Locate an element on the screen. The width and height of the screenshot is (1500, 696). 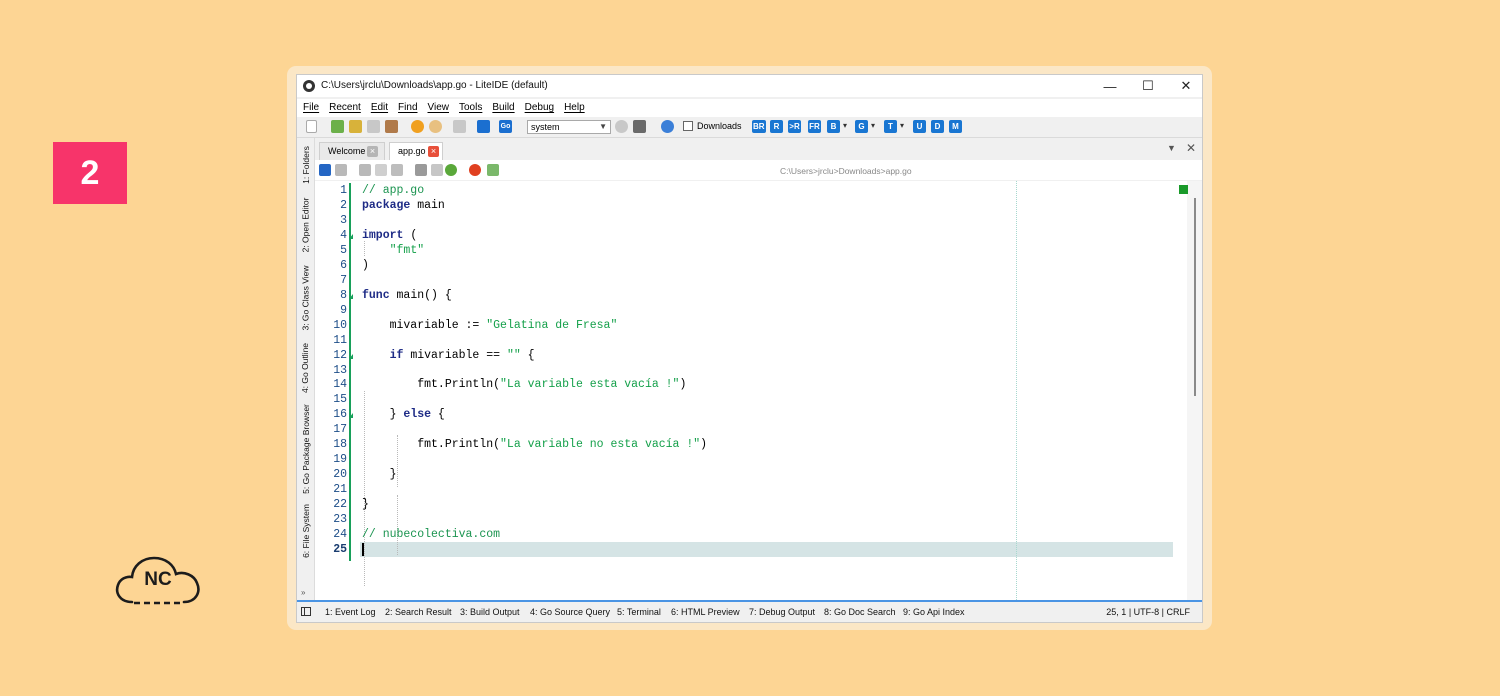
editor-toolbar: C:\Users>jrclu>Downloads>app.go is located at coordinates (758, 170).